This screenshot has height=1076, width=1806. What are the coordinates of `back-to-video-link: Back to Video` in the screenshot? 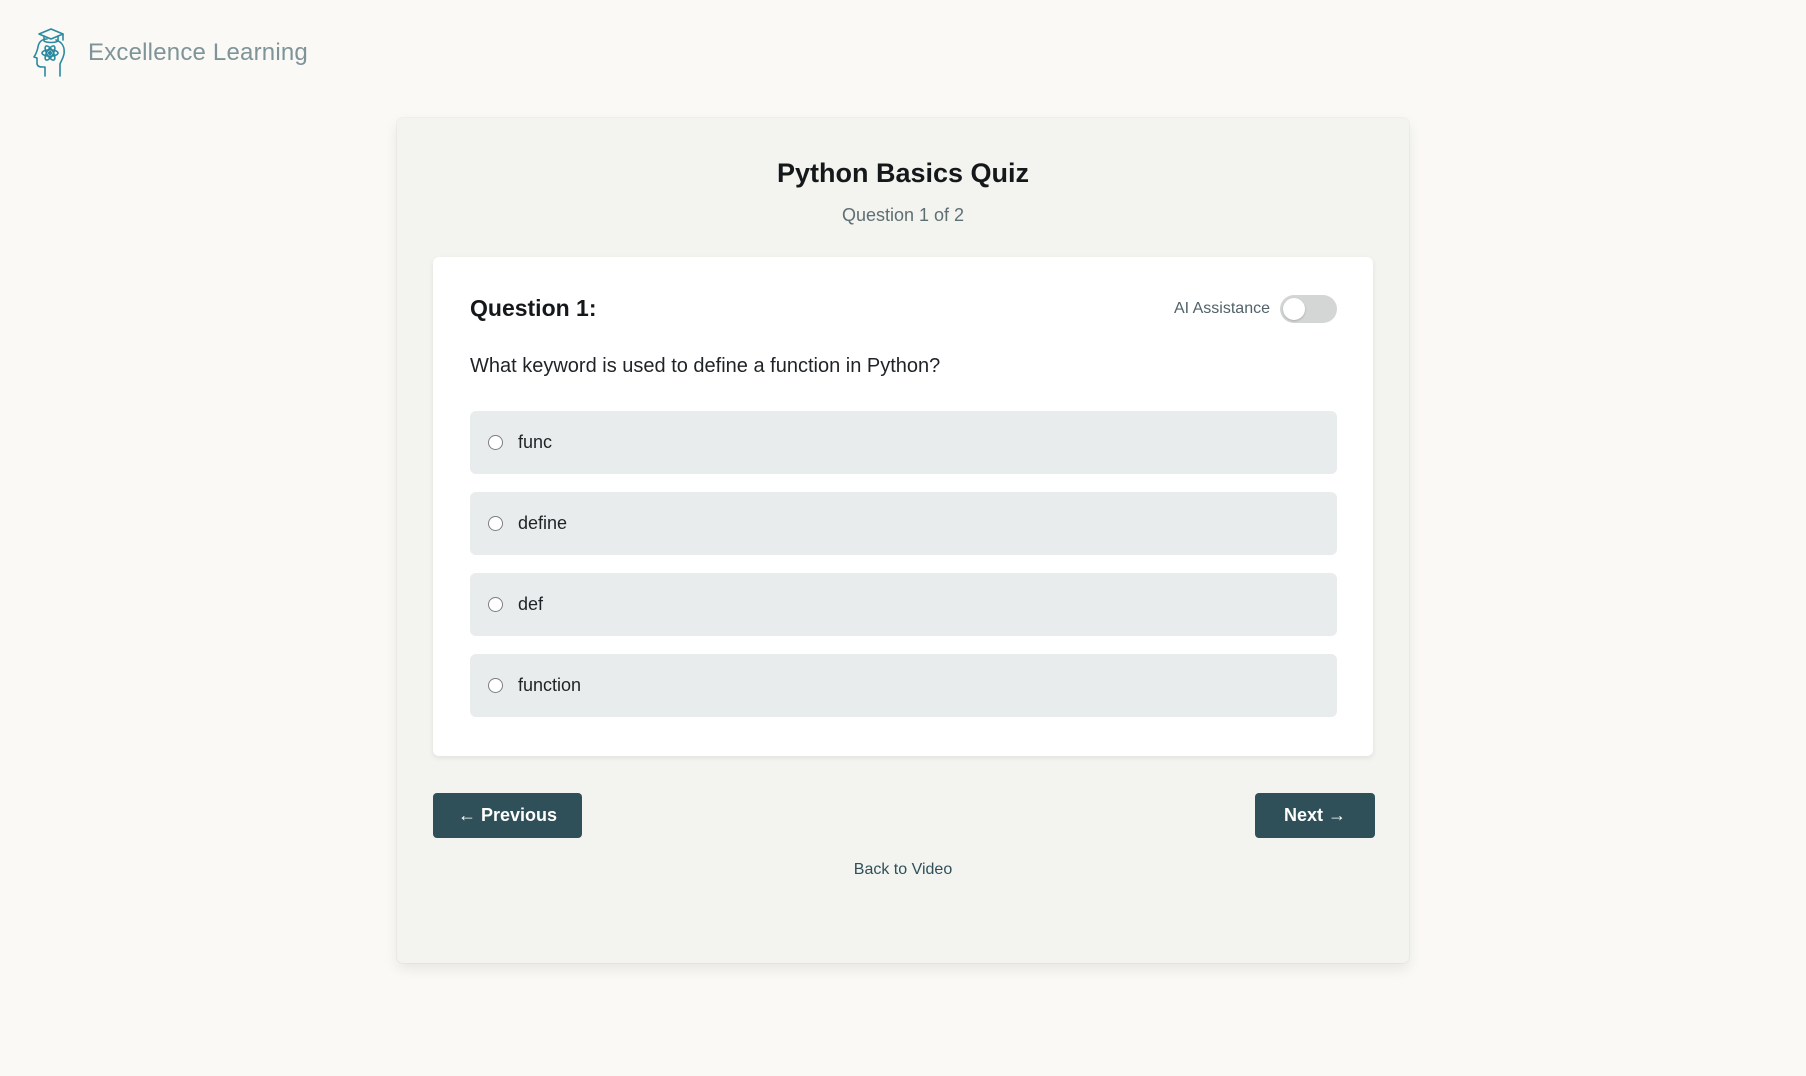 It's located at (903, 870).